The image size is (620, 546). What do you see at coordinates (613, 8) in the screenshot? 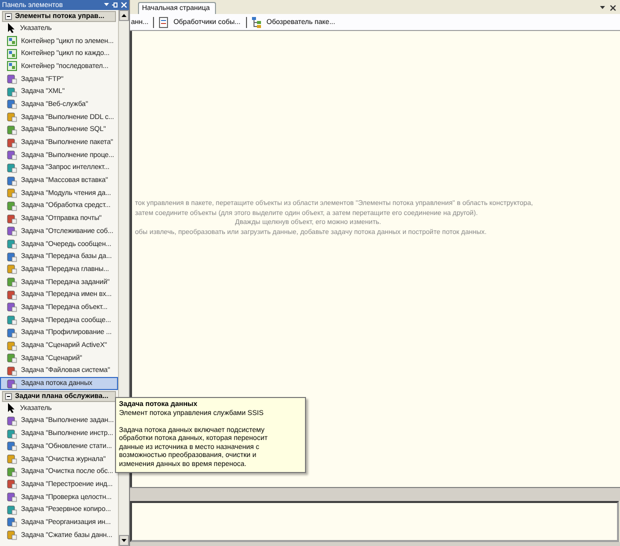
I see `close-icon` at bounding box center [613, 8].